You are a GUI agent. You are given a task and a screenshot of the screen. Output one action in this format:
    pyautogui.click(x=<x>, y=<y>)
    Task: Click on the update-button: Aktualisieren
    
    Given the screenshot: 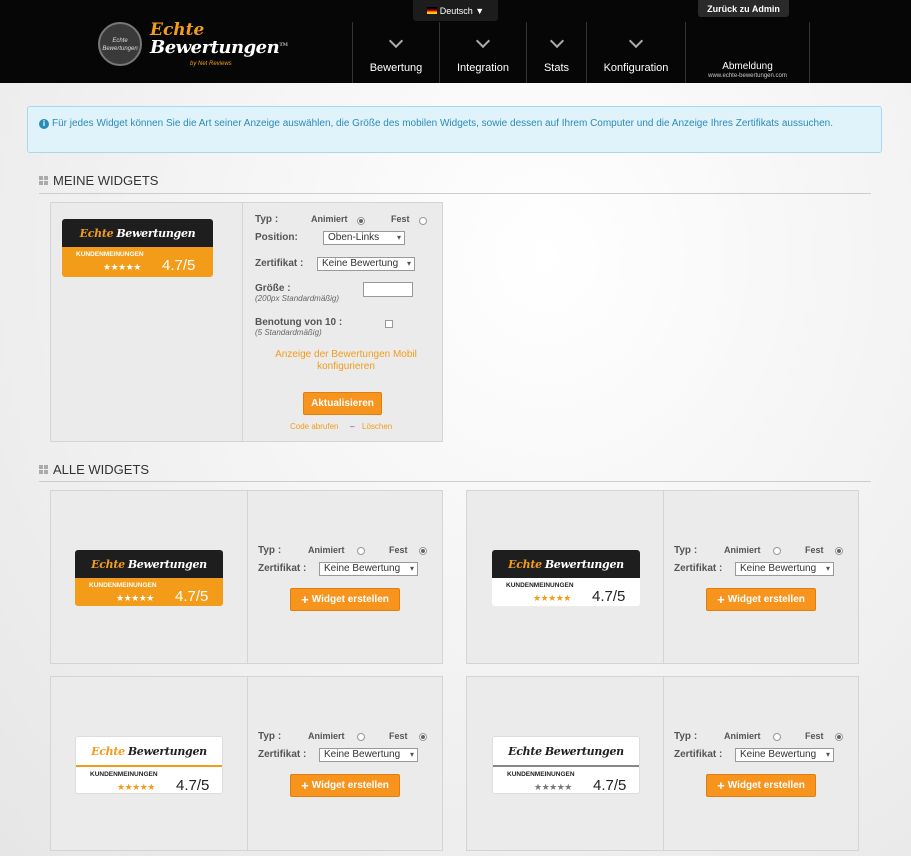 What is the action you would take?
    pyautogui.click(x=342, y=403)
    